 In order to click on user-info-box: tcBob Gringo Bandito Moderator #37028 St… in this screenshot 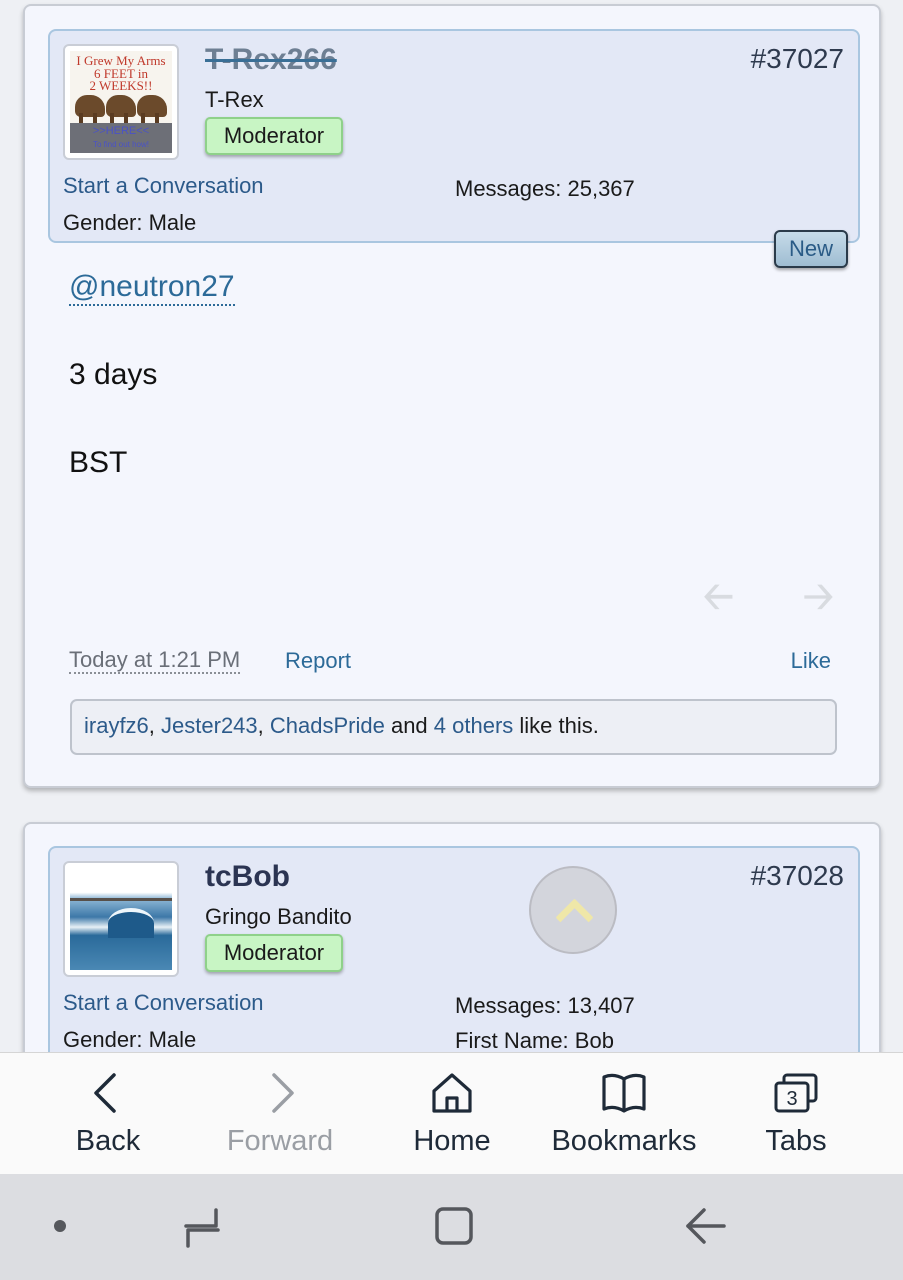, I will do `click(454, 949)`.